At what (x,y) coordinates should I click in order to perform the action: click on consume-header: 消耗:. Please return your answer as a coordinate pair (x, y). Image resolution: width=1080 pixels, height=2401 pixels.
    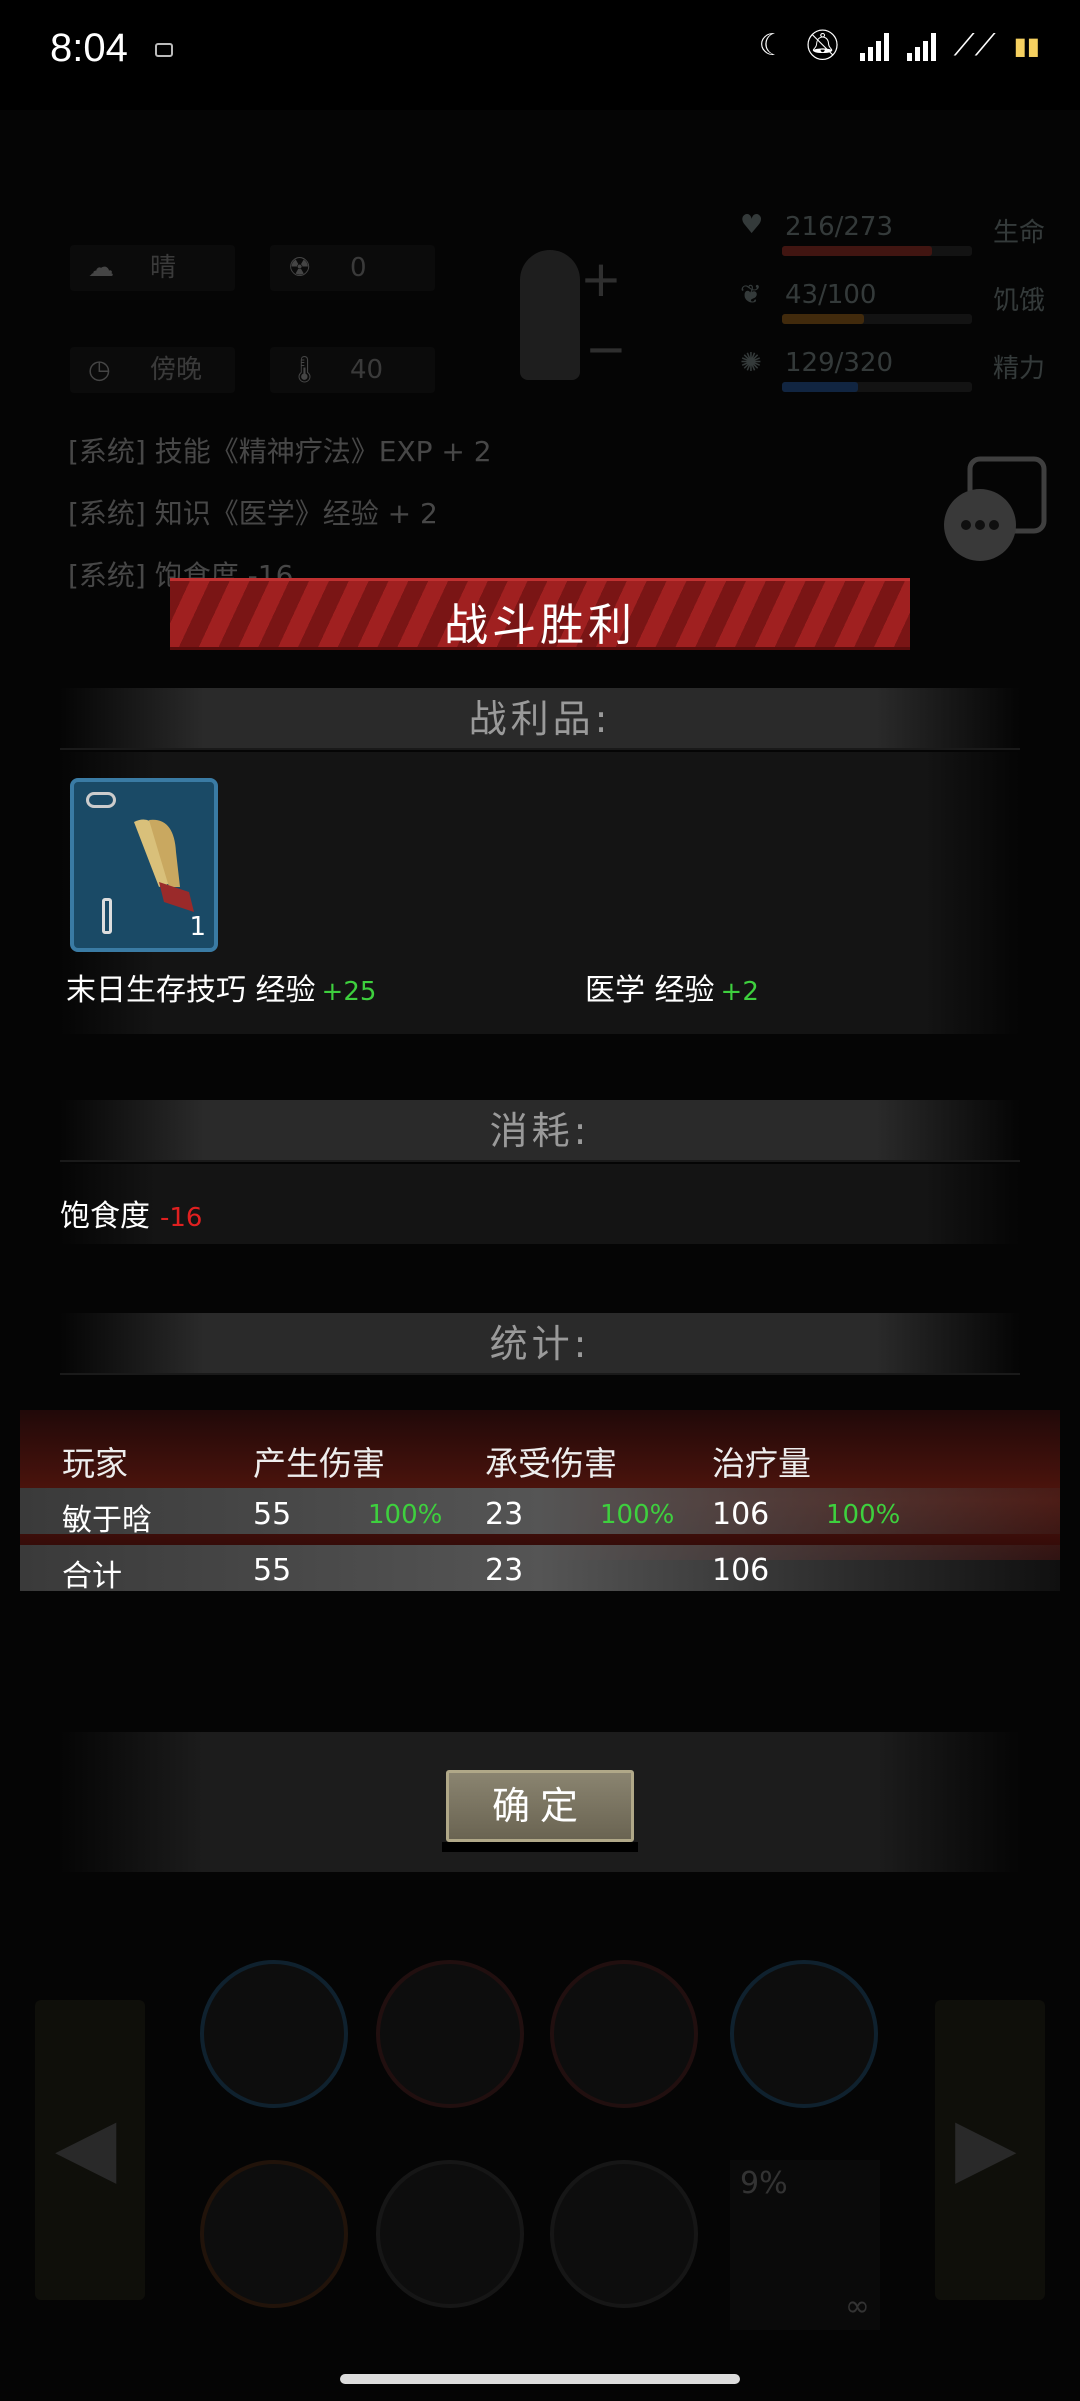
    Looking at the image, I should click on (540, 1131).